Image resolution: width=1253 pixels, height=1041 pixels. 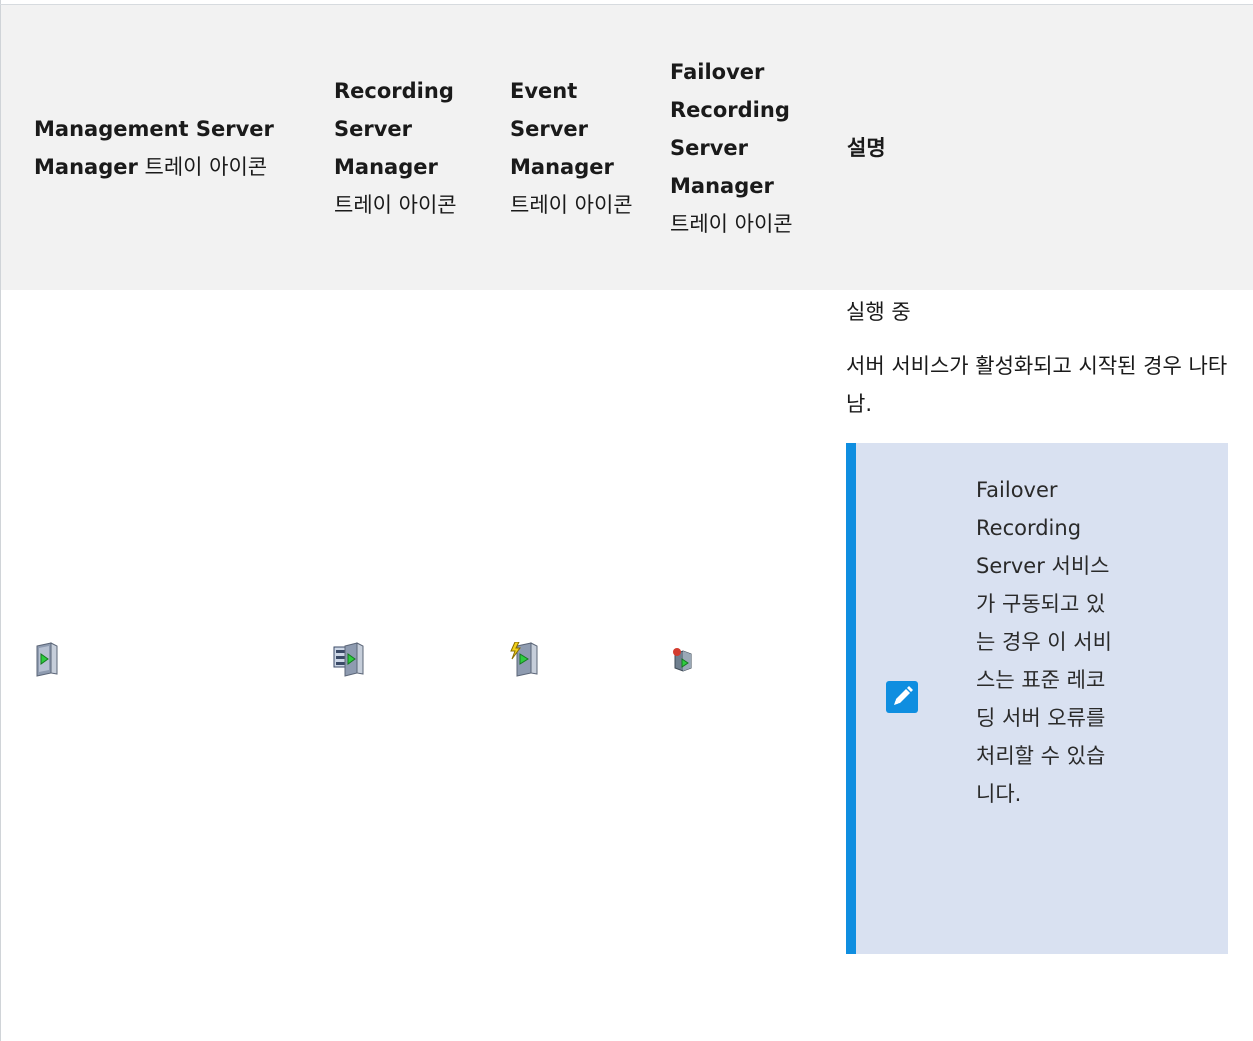 What do you see at coordinates (395, 204) in the screenshot?
I see `header-recording-server-rest: 트레이 아이콘` at bounding box center [395, 204].